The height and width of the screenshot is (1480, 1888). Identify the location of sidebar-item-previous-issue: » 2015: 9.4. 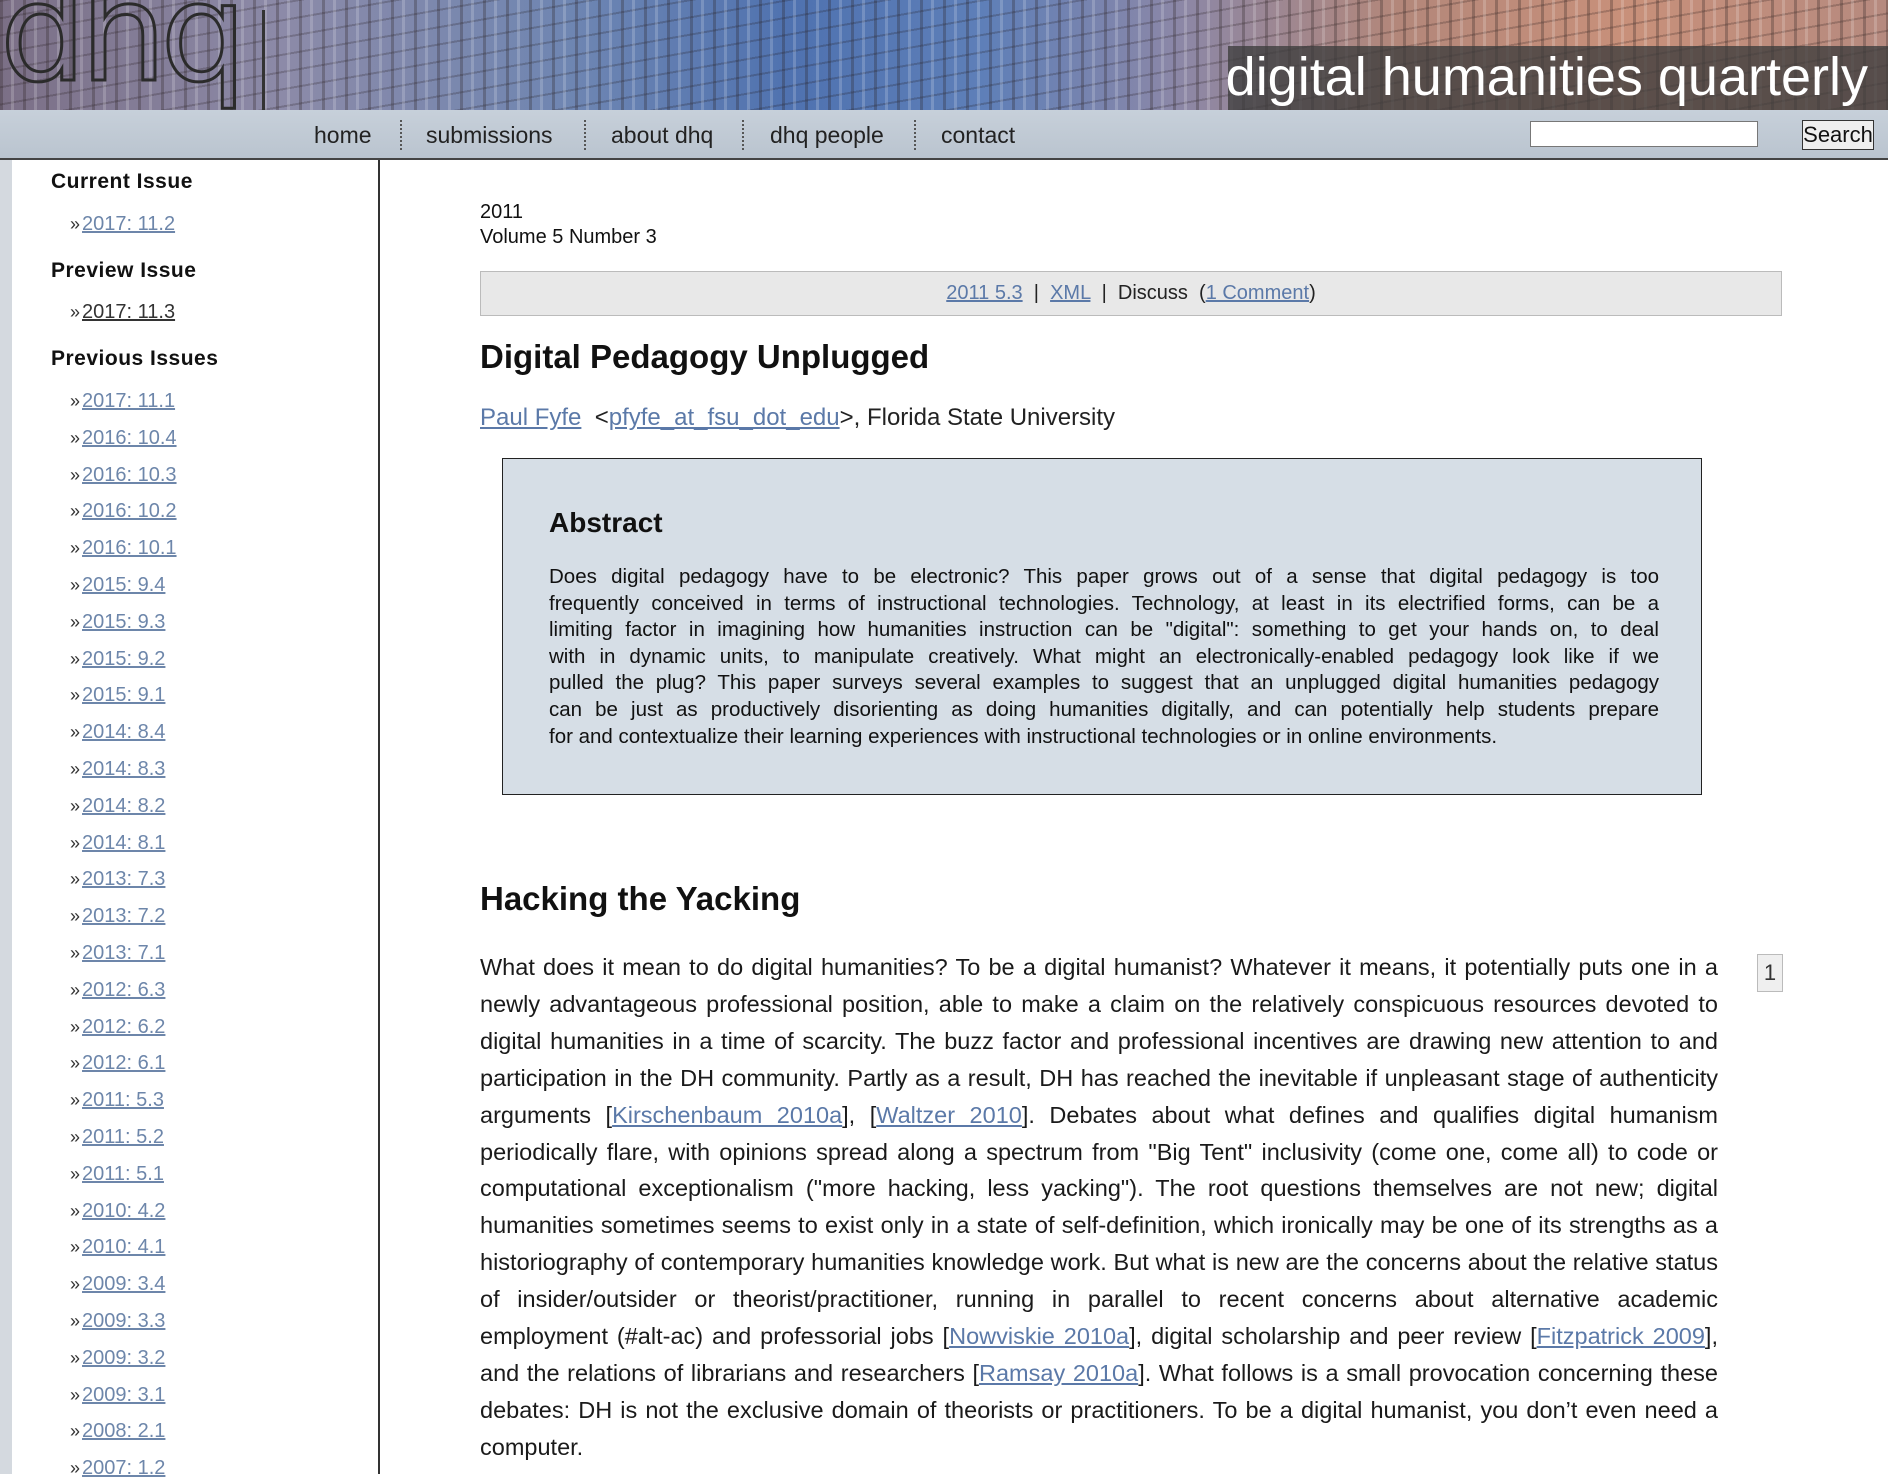
(117, 585).